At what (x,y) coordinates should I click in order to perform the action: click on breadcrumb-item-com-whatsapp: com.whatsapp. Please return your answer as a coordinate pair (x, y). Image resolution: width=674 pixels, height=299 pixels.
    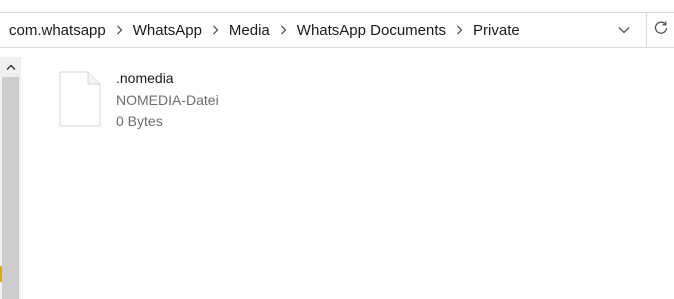
    Looking at the image, I should click on (57, 30).